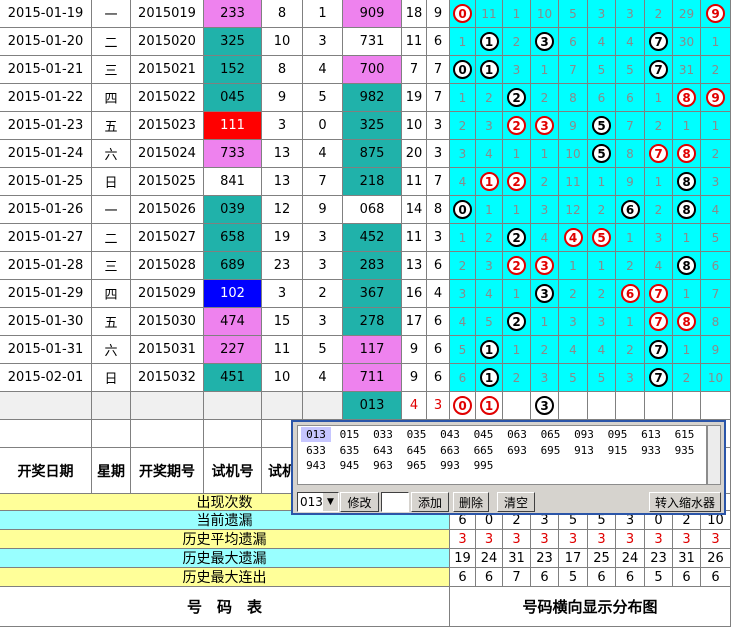  I want to click on omission-value: 11, so click(489, 13).